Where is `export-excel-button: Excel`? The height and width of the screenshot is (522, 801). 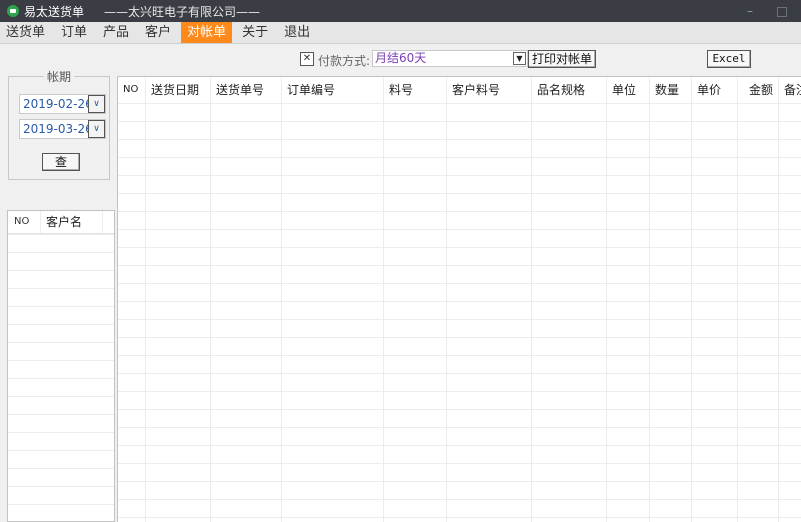
export-excel-button: Excel is located at coordinates (729, 59).